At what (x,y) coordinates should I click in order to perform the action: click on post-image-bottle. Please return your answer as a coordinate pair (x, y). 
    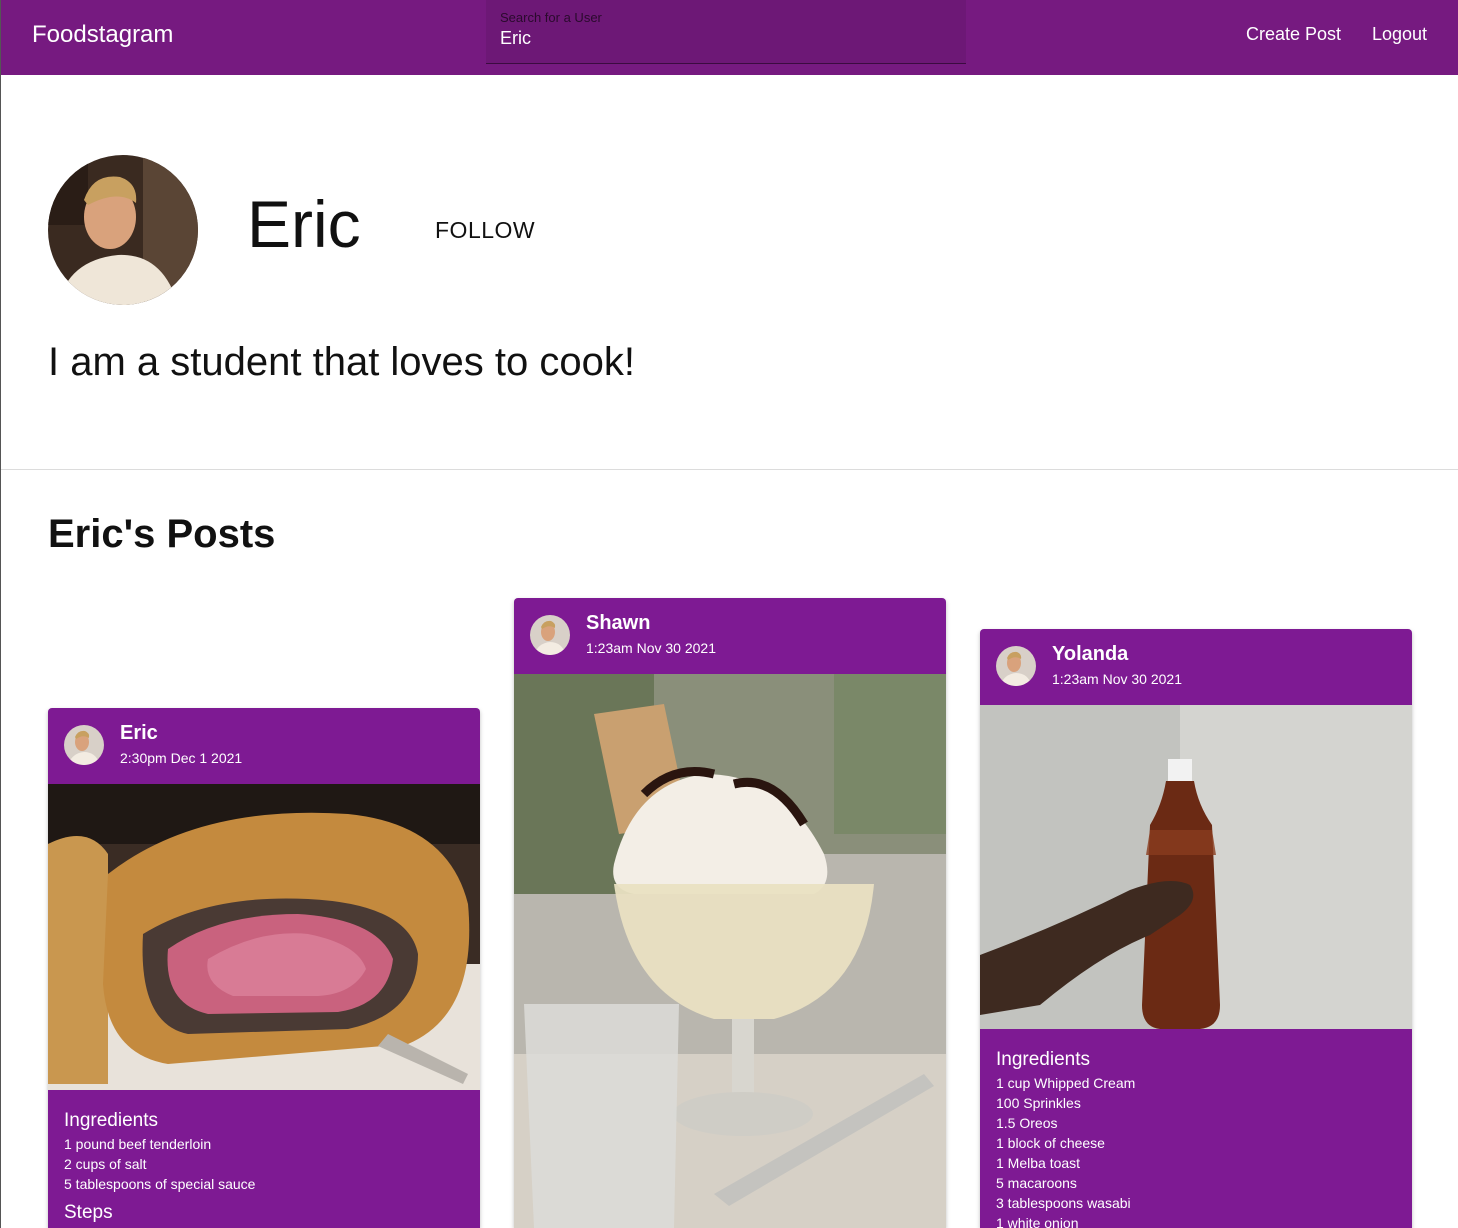
    Looking at the image, I should click on (1196, 867).